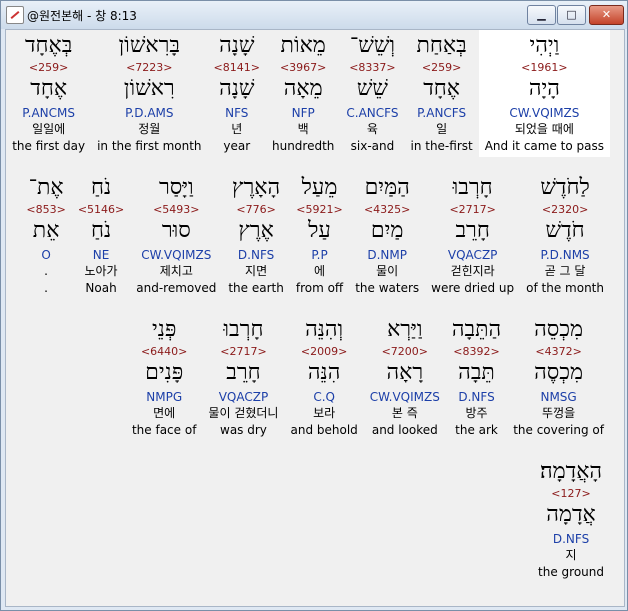  Describe the element at coordinates (101, 271) in the screenshot. I see `korean-gloss: 노아가` at that location.